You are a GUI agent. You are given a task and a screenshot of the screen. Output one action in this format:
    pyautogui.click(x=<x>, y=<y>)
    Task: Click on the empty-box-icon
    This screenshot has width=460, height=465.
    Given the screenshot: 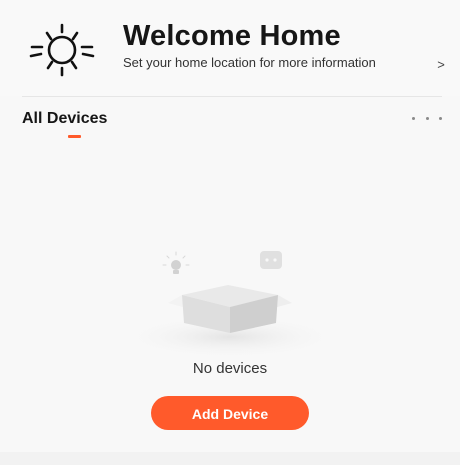 What is the action you would take?
    pyautogui.click(x=230, y=303)
    